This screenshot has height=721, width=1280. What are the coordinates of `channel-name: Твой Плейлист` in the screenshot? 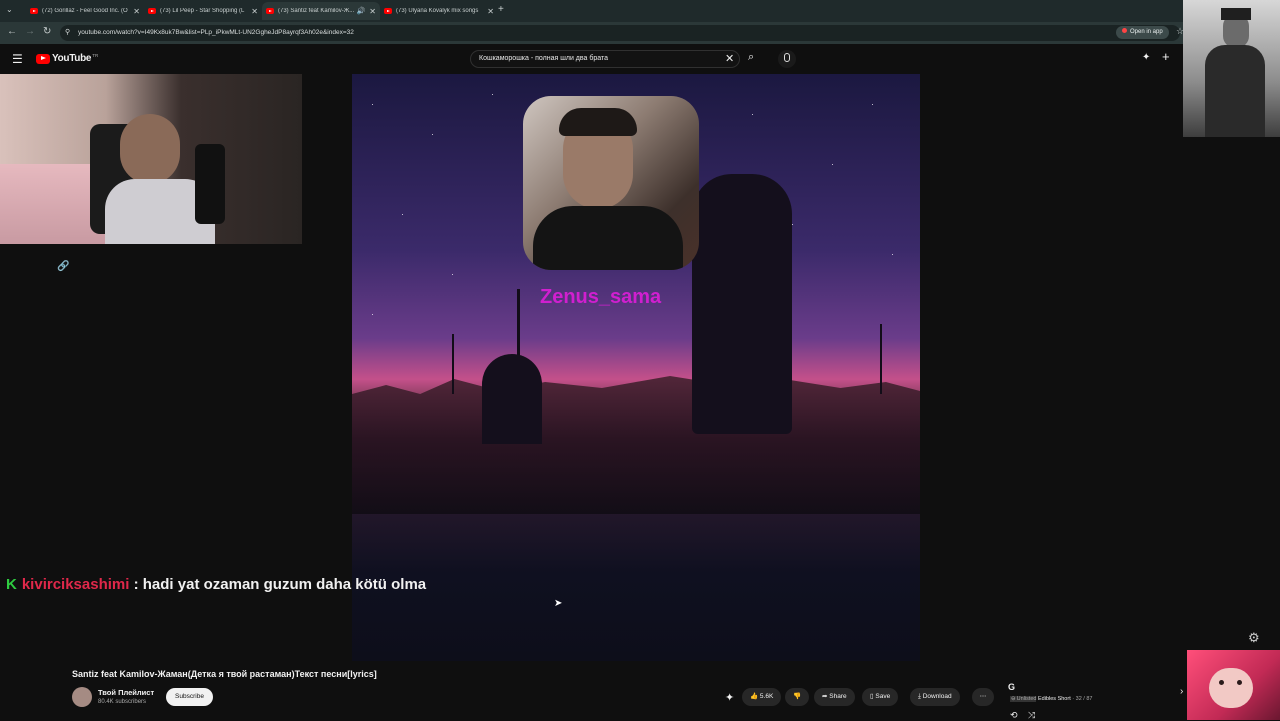 It's located at (126, 692).